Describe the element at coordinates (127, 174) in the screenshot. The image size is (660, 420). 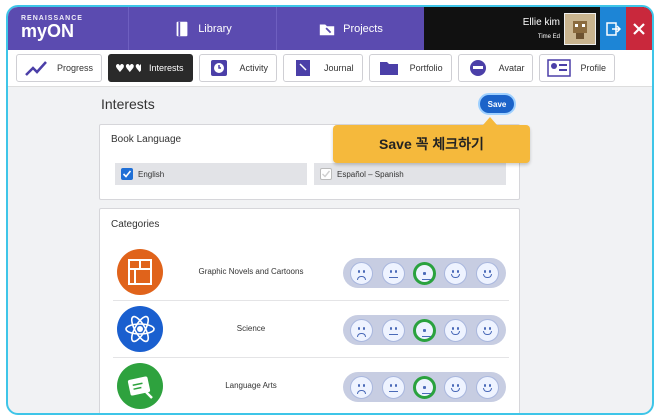
I see `checkbox-checked-icon` at that location.